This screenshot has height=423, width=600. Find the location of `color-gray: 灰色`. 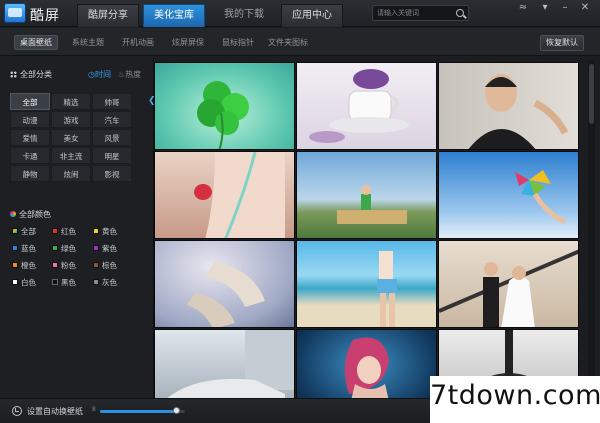

color-gray: 灰色 is located at coordinates (105, 283).